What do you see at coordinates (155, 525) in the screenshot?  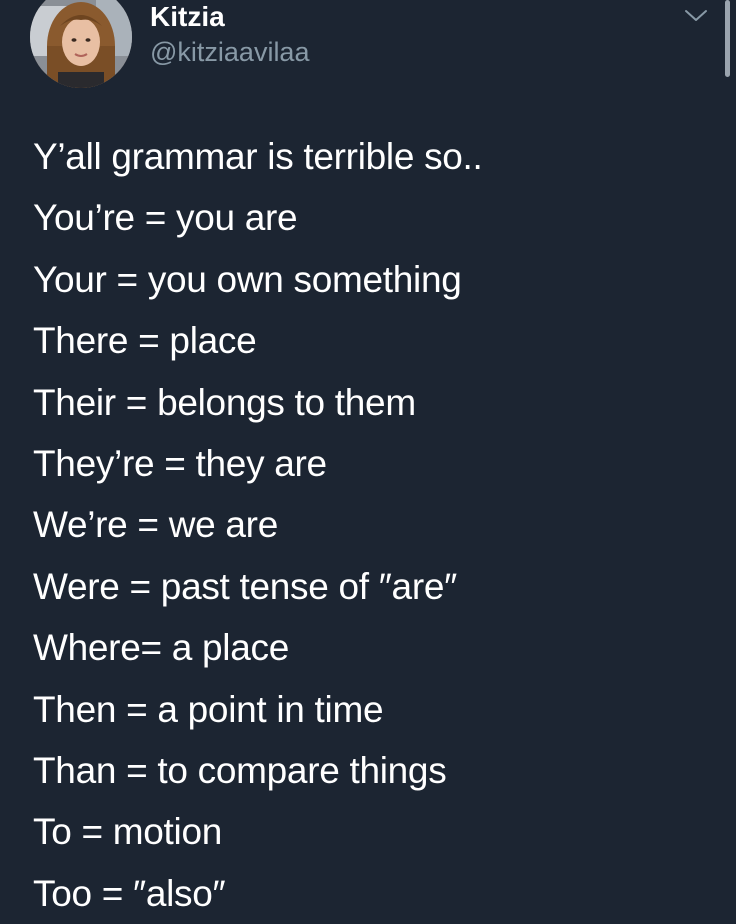 I see `tweet-line: We’re = we are` at bounding box center [155, 525].